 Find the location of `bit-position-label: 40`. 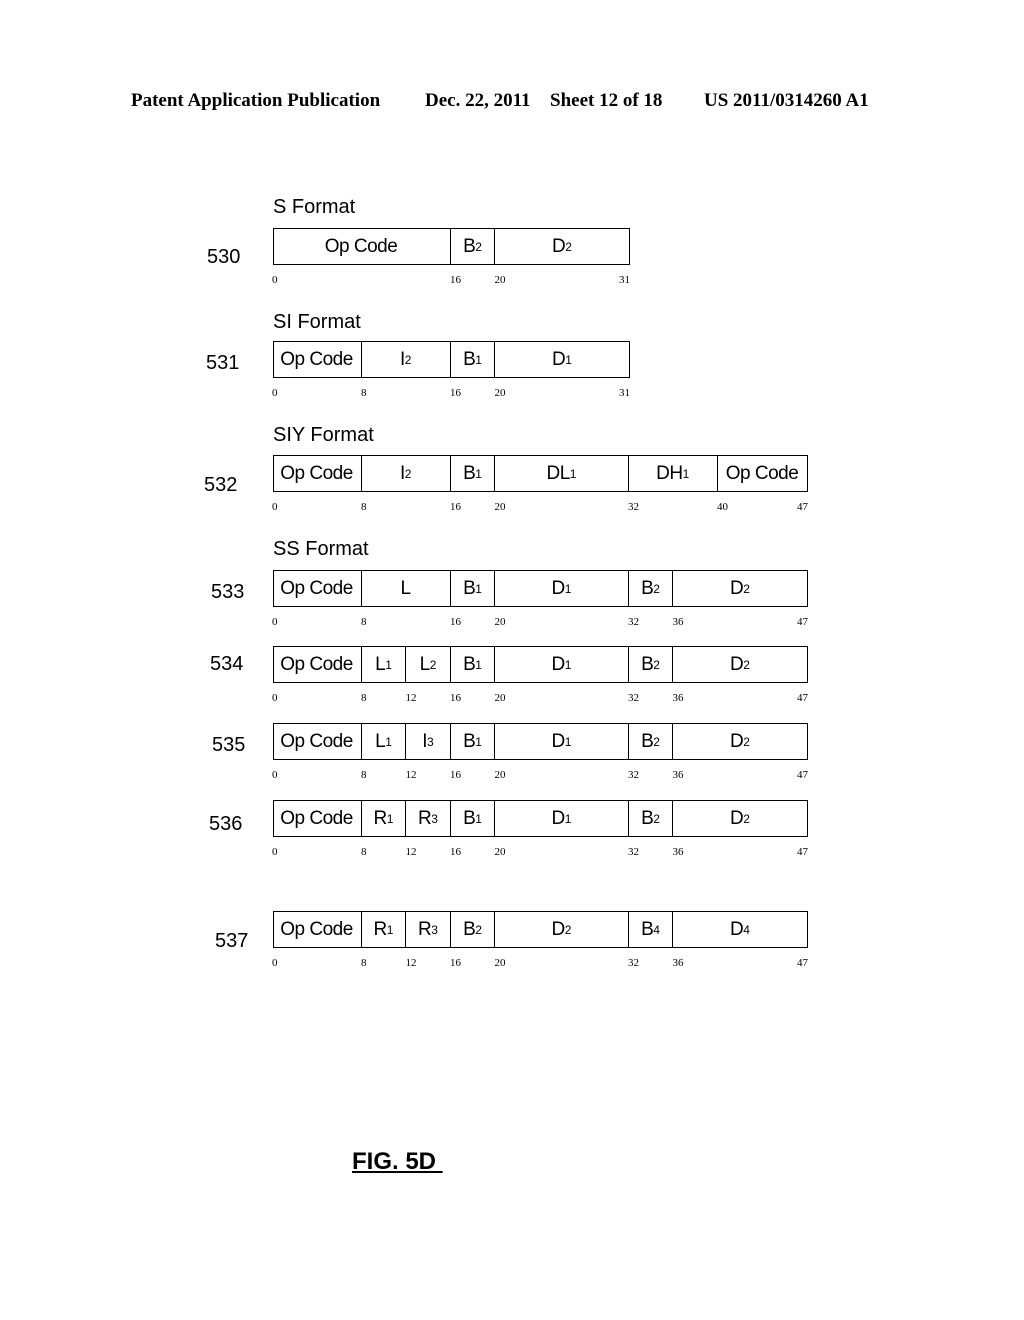

bit-position-label: 40 is located at coordinates (722, 507).